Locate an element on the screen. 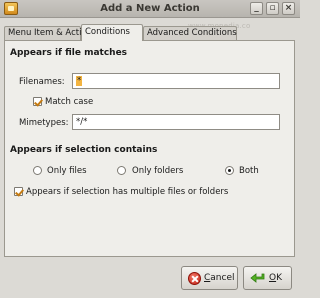 This screenshot has width=320, height=298. tab-advanced-conditions: Advanced Conditions is located at coordinates (190, 33).